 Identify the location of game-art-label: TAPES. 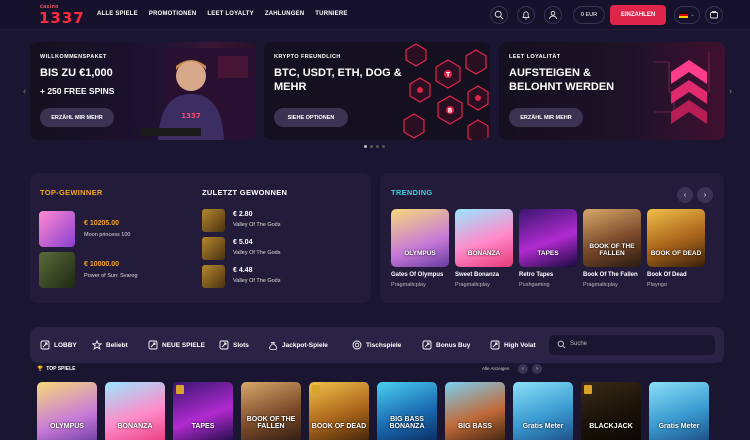
(548, 253).